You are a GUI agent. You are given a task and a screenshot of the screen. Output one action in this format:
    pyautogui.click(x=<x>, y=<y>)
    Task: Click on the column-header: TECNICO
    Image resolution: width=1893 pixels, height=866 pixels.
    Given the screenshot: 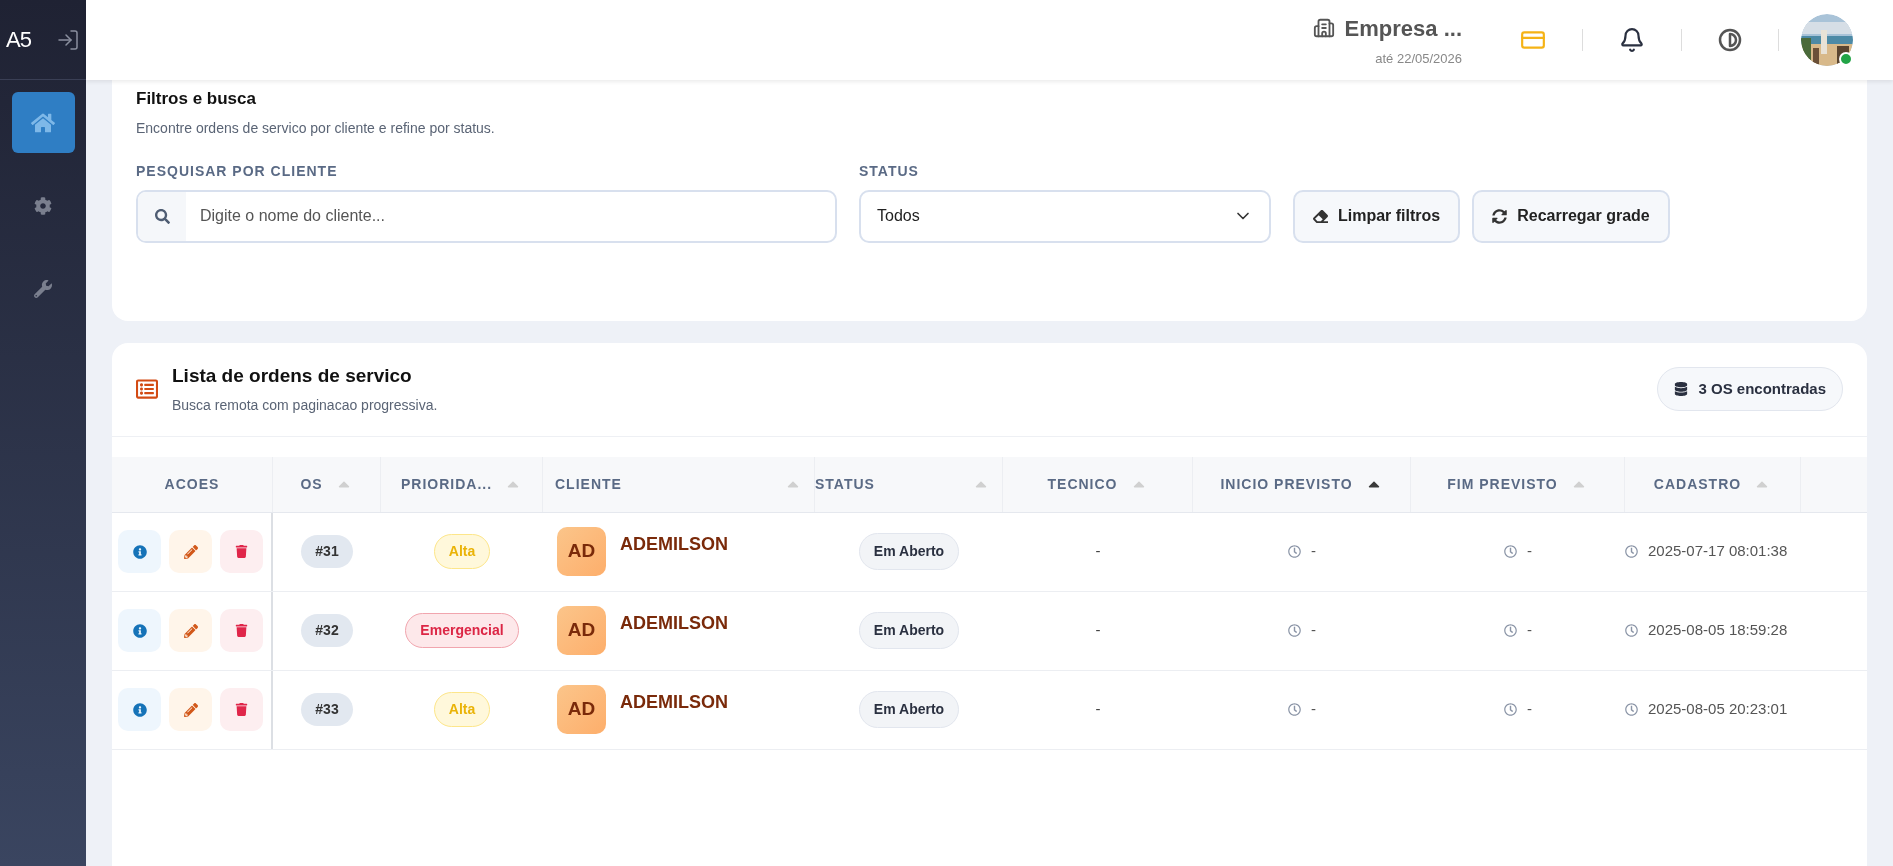 What is the action you would take?
    pyautogui.click(x=1082, y=484)
    